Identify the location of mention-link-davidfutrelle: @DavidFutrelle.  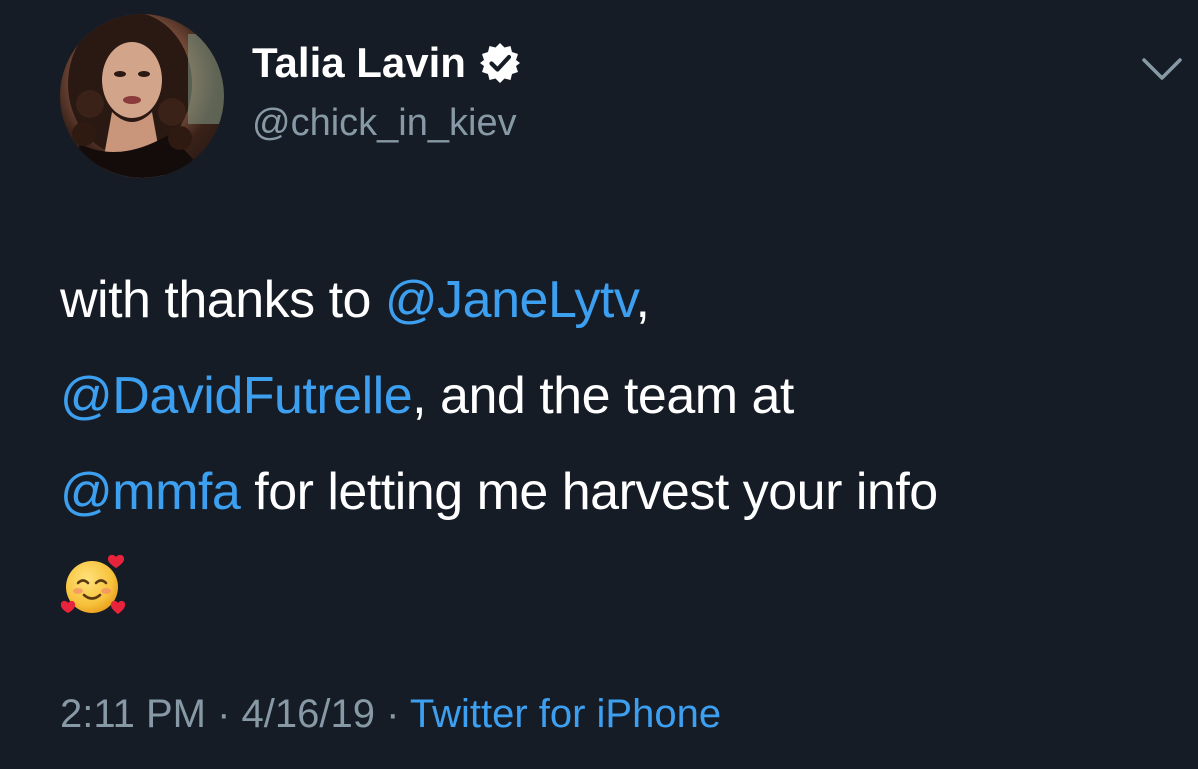
(236, 396).